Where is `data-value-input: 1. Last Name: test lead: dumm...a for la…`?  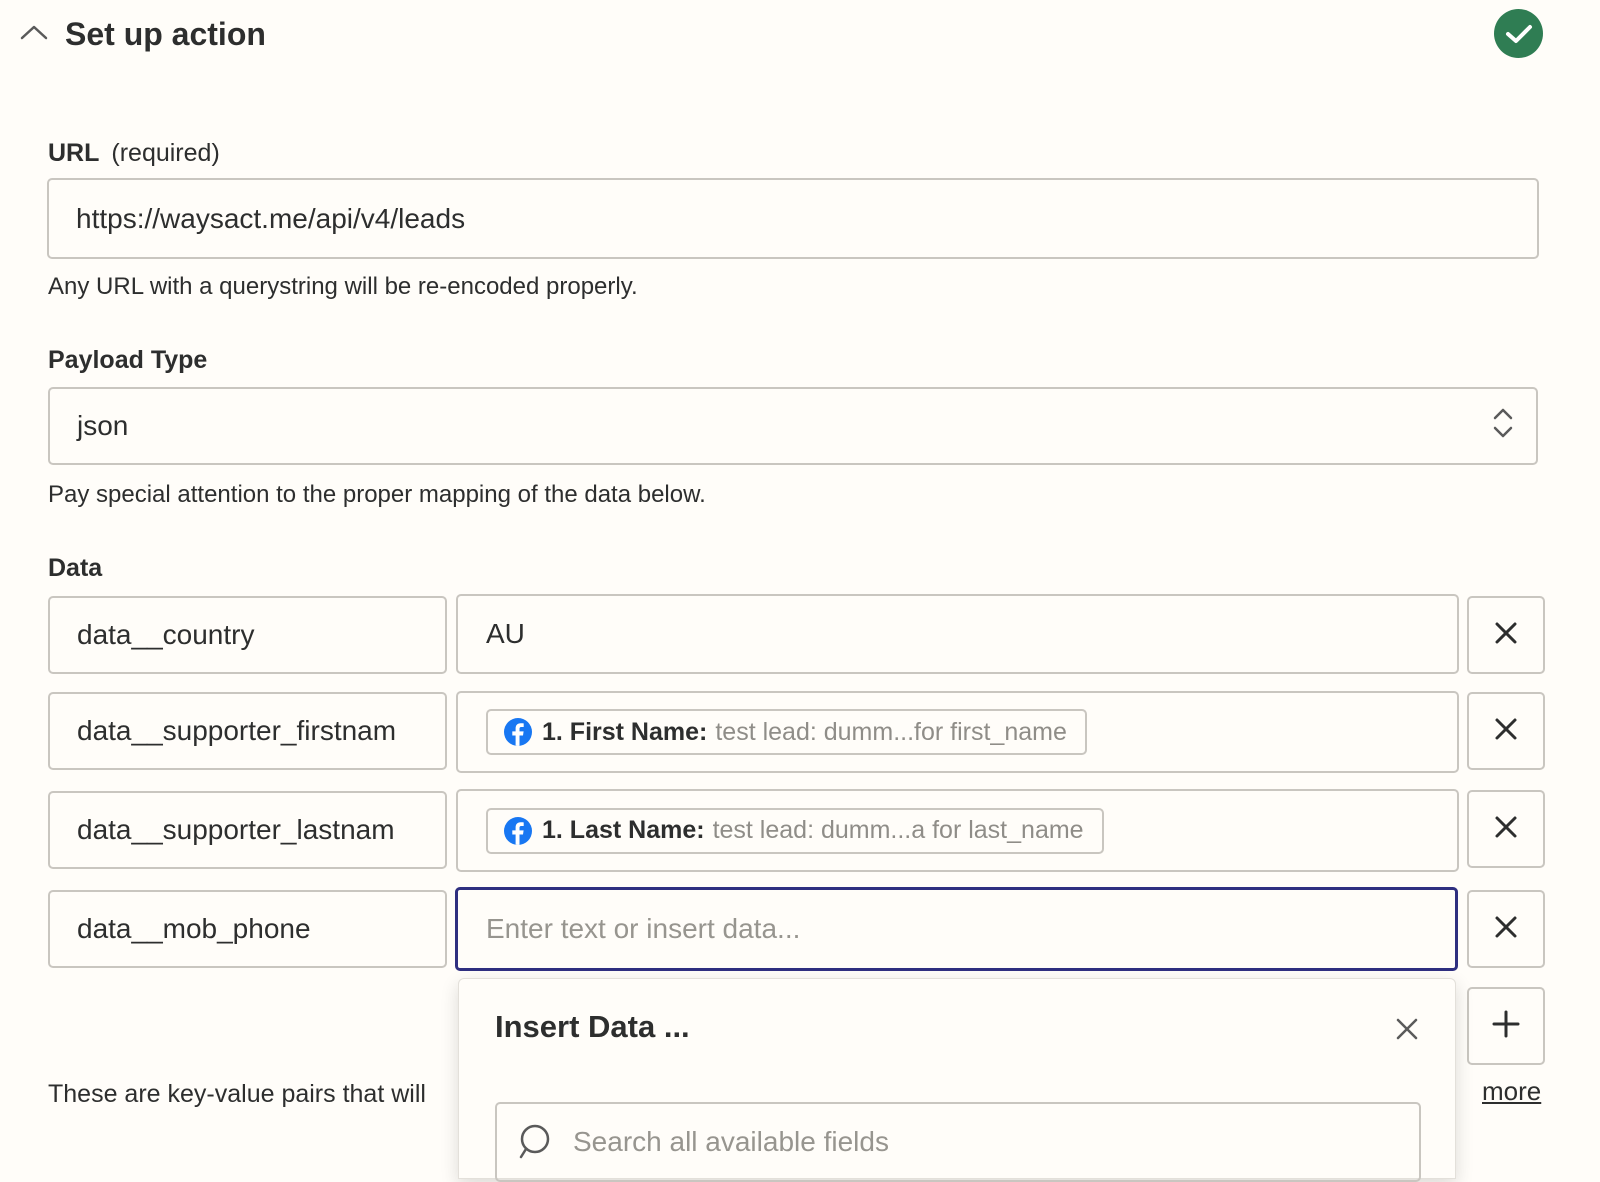
data-value-input: 1. Last Name: test lead: dumm...a for la… is located at coordinates (957, 830).